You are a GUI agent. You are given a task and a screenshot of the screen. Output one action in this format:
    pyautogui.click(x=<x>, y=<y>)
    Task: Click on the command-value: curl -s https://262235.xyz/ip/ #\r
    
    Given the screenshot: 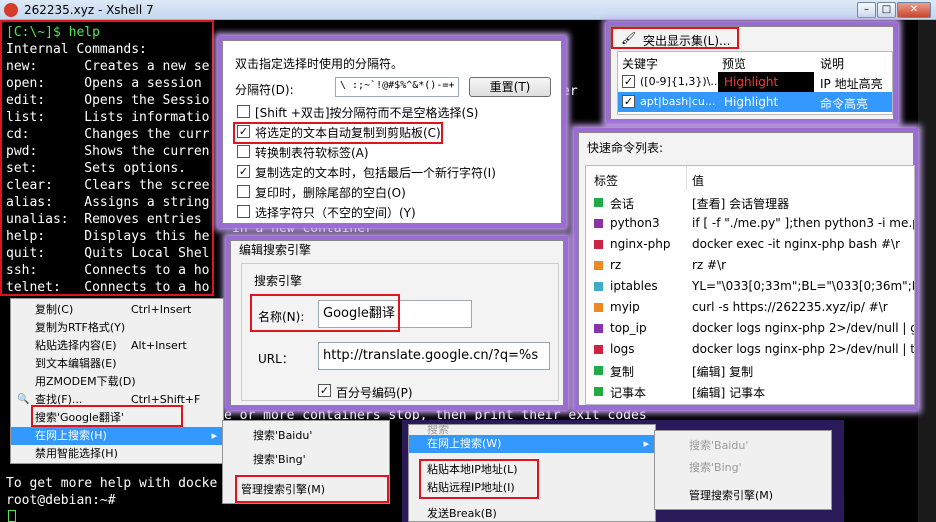 What is the action you would take?
    pyautogui.click(x=790, y=307)
    